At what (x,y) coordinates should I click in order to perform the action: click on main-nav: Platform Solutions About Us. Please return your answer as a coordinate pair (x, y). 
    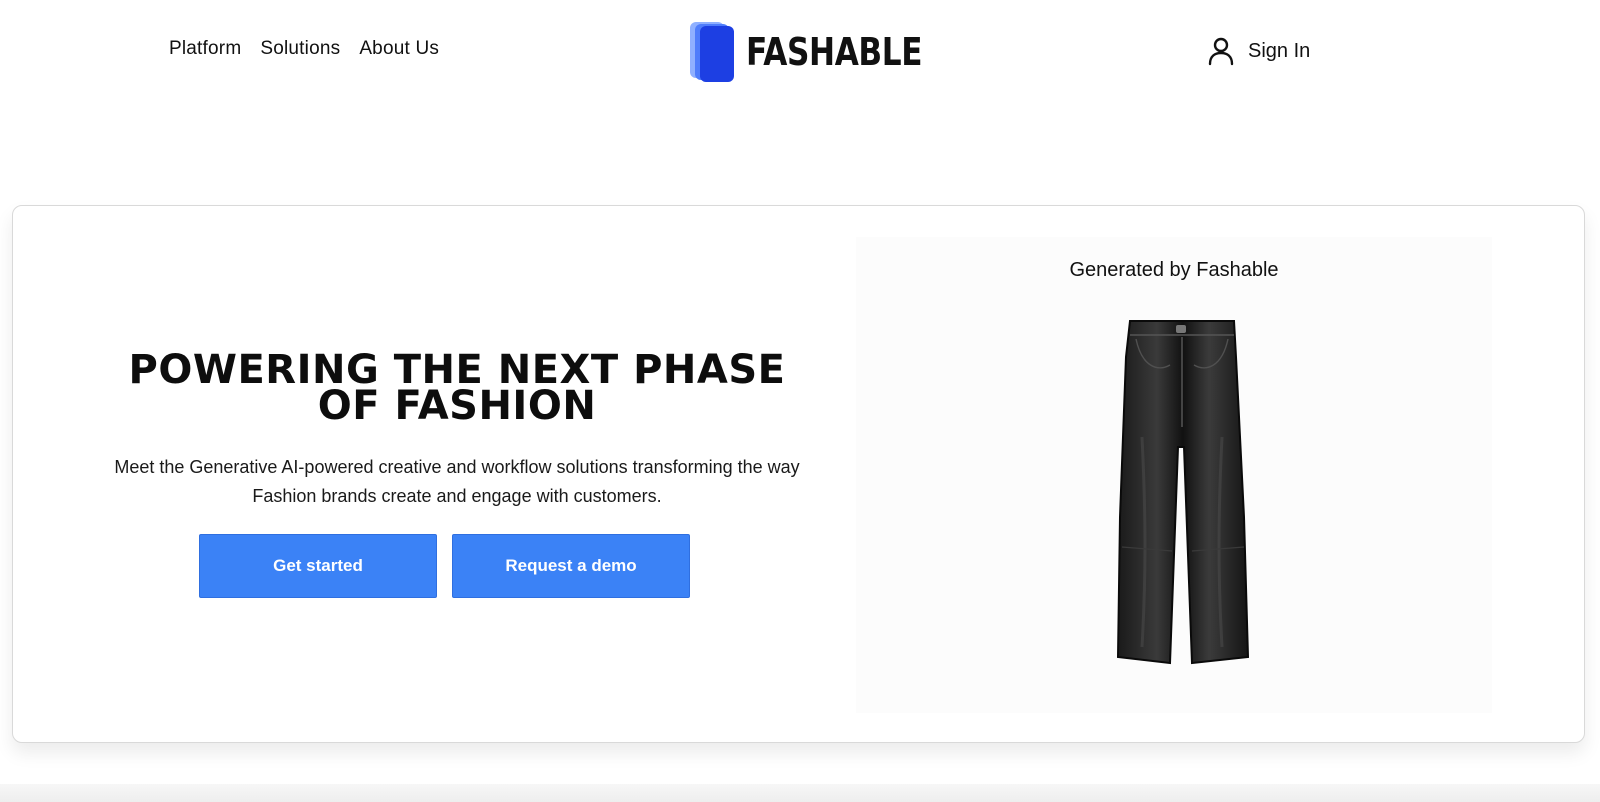
    Looking at the image, I should click on (304, 49).